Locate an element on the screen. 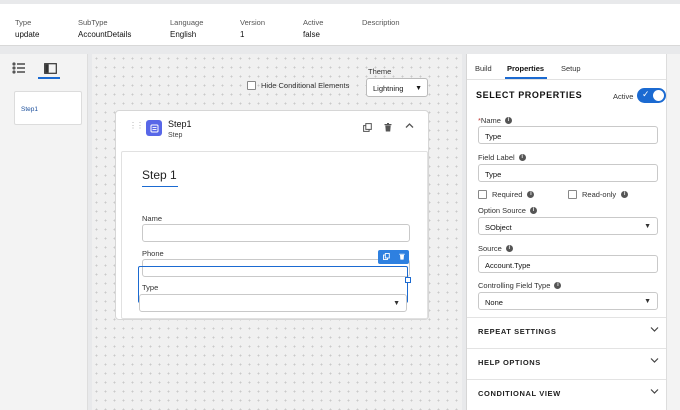 This screenshot has width=680, height=410. section-title: SELECT PROPERTIES is located at coordinates (529, 95).